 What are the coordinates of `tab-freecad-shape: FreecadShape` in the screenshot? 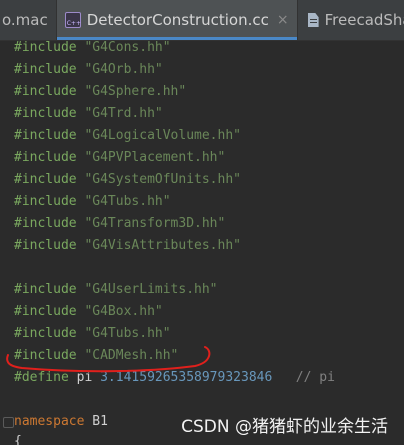 It's located at (351, 20).